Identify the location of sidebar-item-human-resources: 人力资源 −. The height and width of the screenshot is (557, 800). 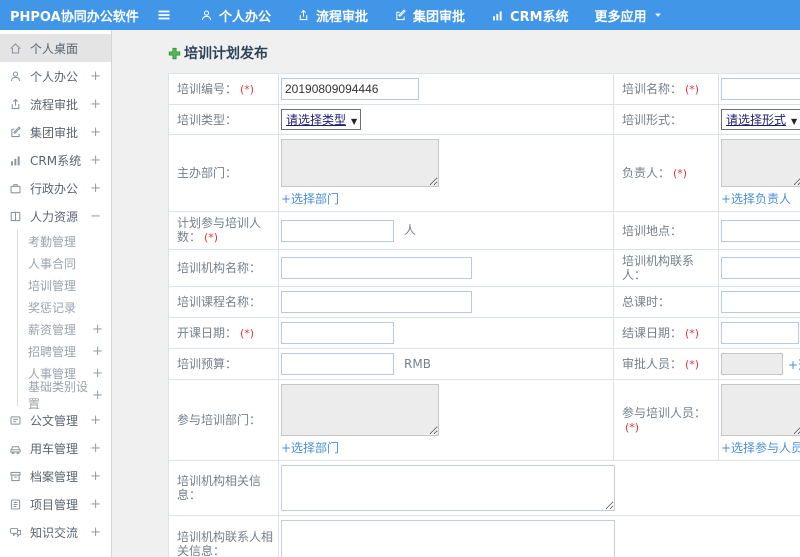
(55, 216).